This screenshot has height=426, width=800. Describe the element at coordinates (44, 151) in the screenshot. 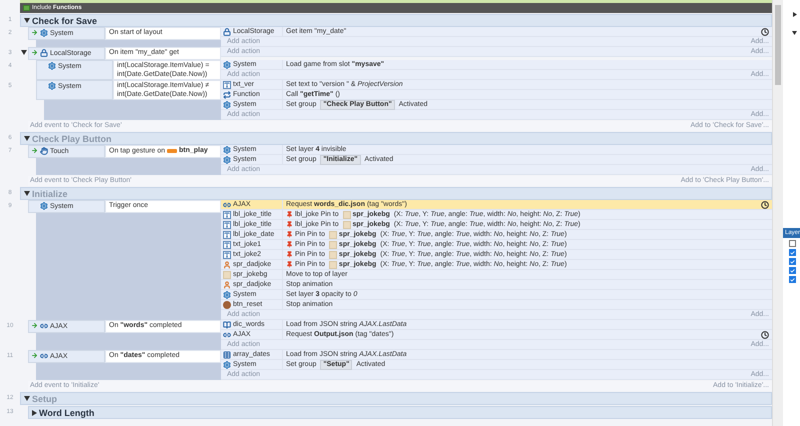

I see `hand-icon` at that location.